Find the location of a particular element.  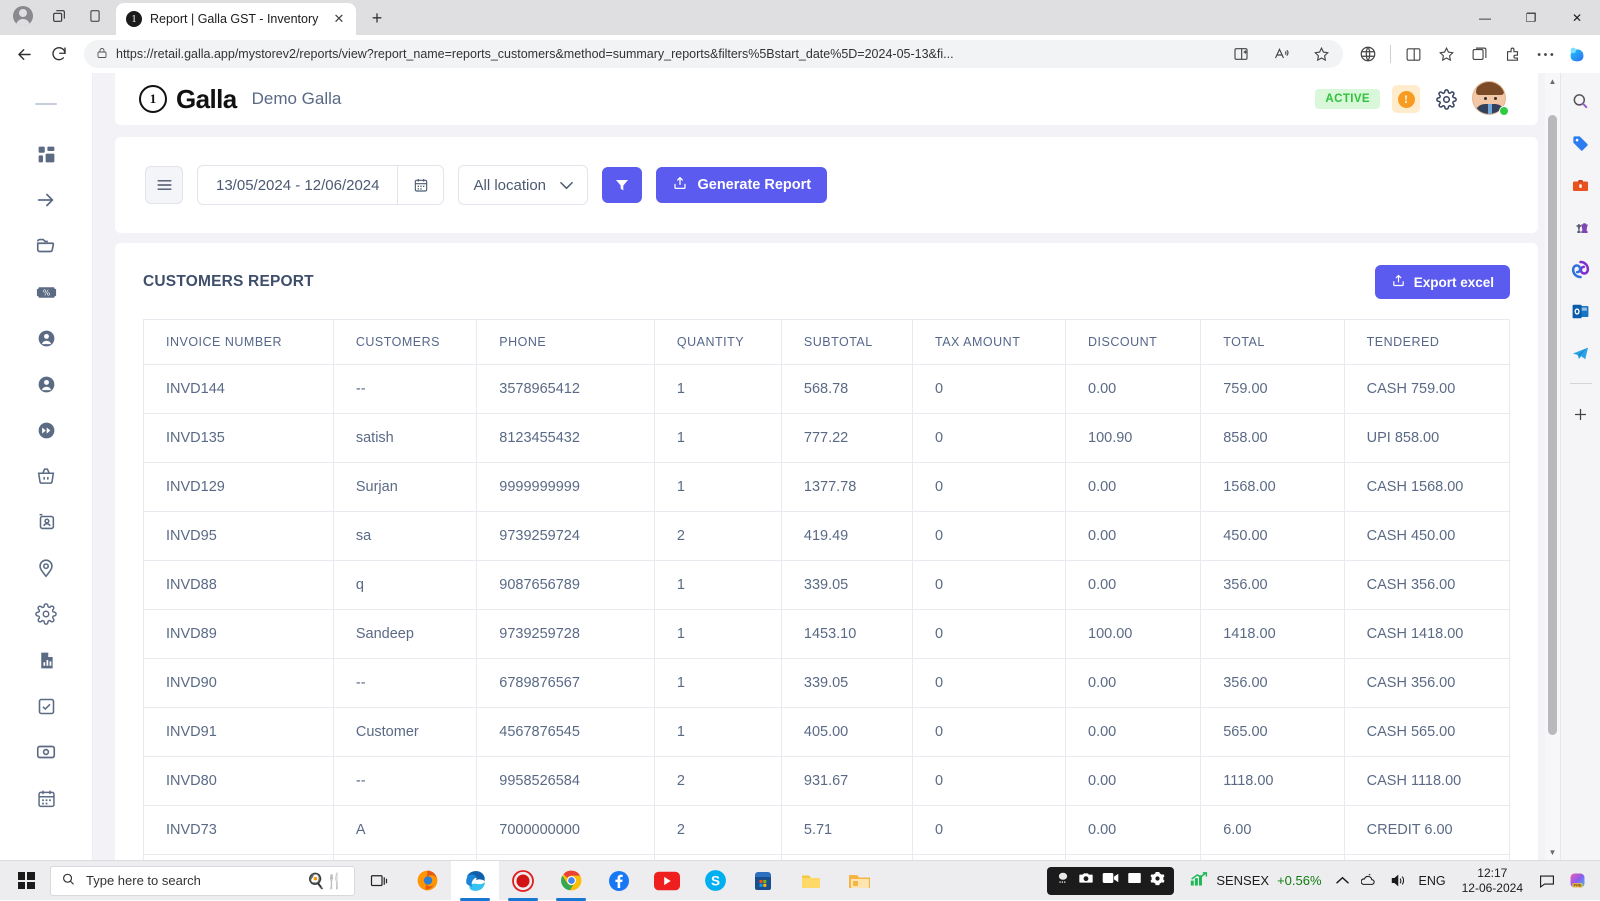

copilot-icon is located at coordinates (1577, 54).